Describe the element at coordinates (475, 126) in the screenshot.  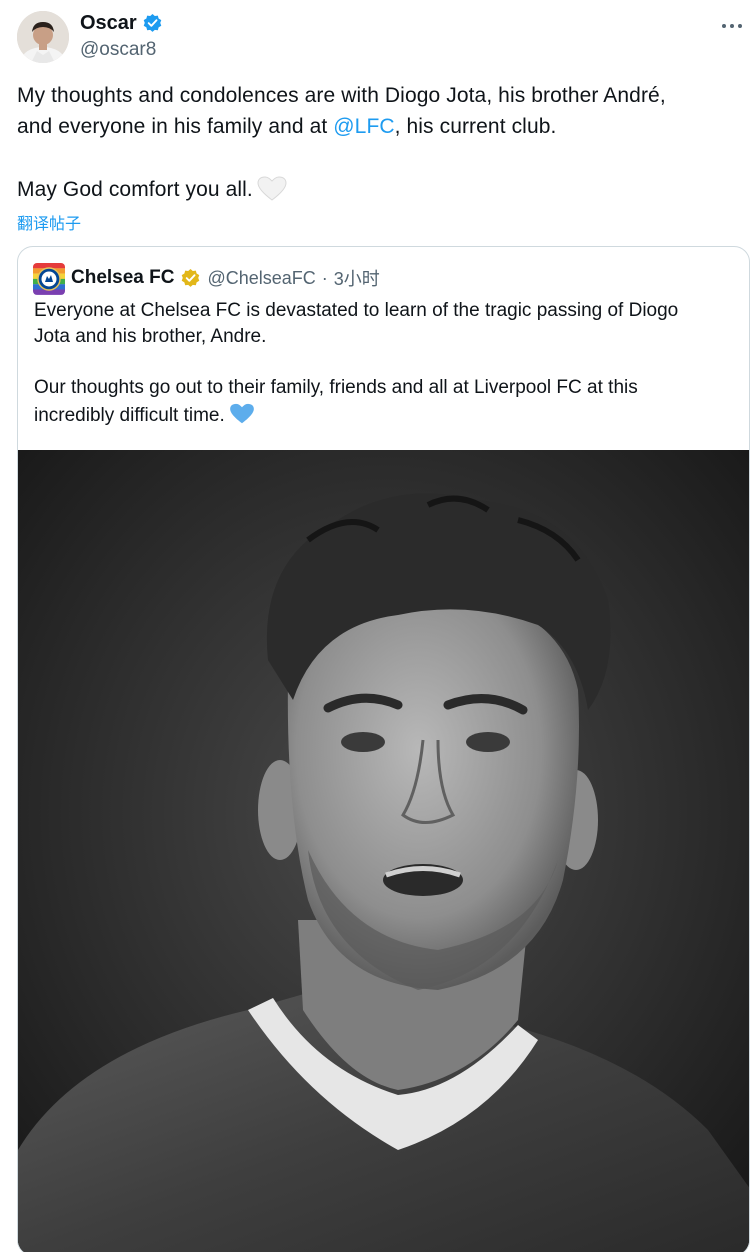
I see `post-text-segment: , his current club.` at that location.